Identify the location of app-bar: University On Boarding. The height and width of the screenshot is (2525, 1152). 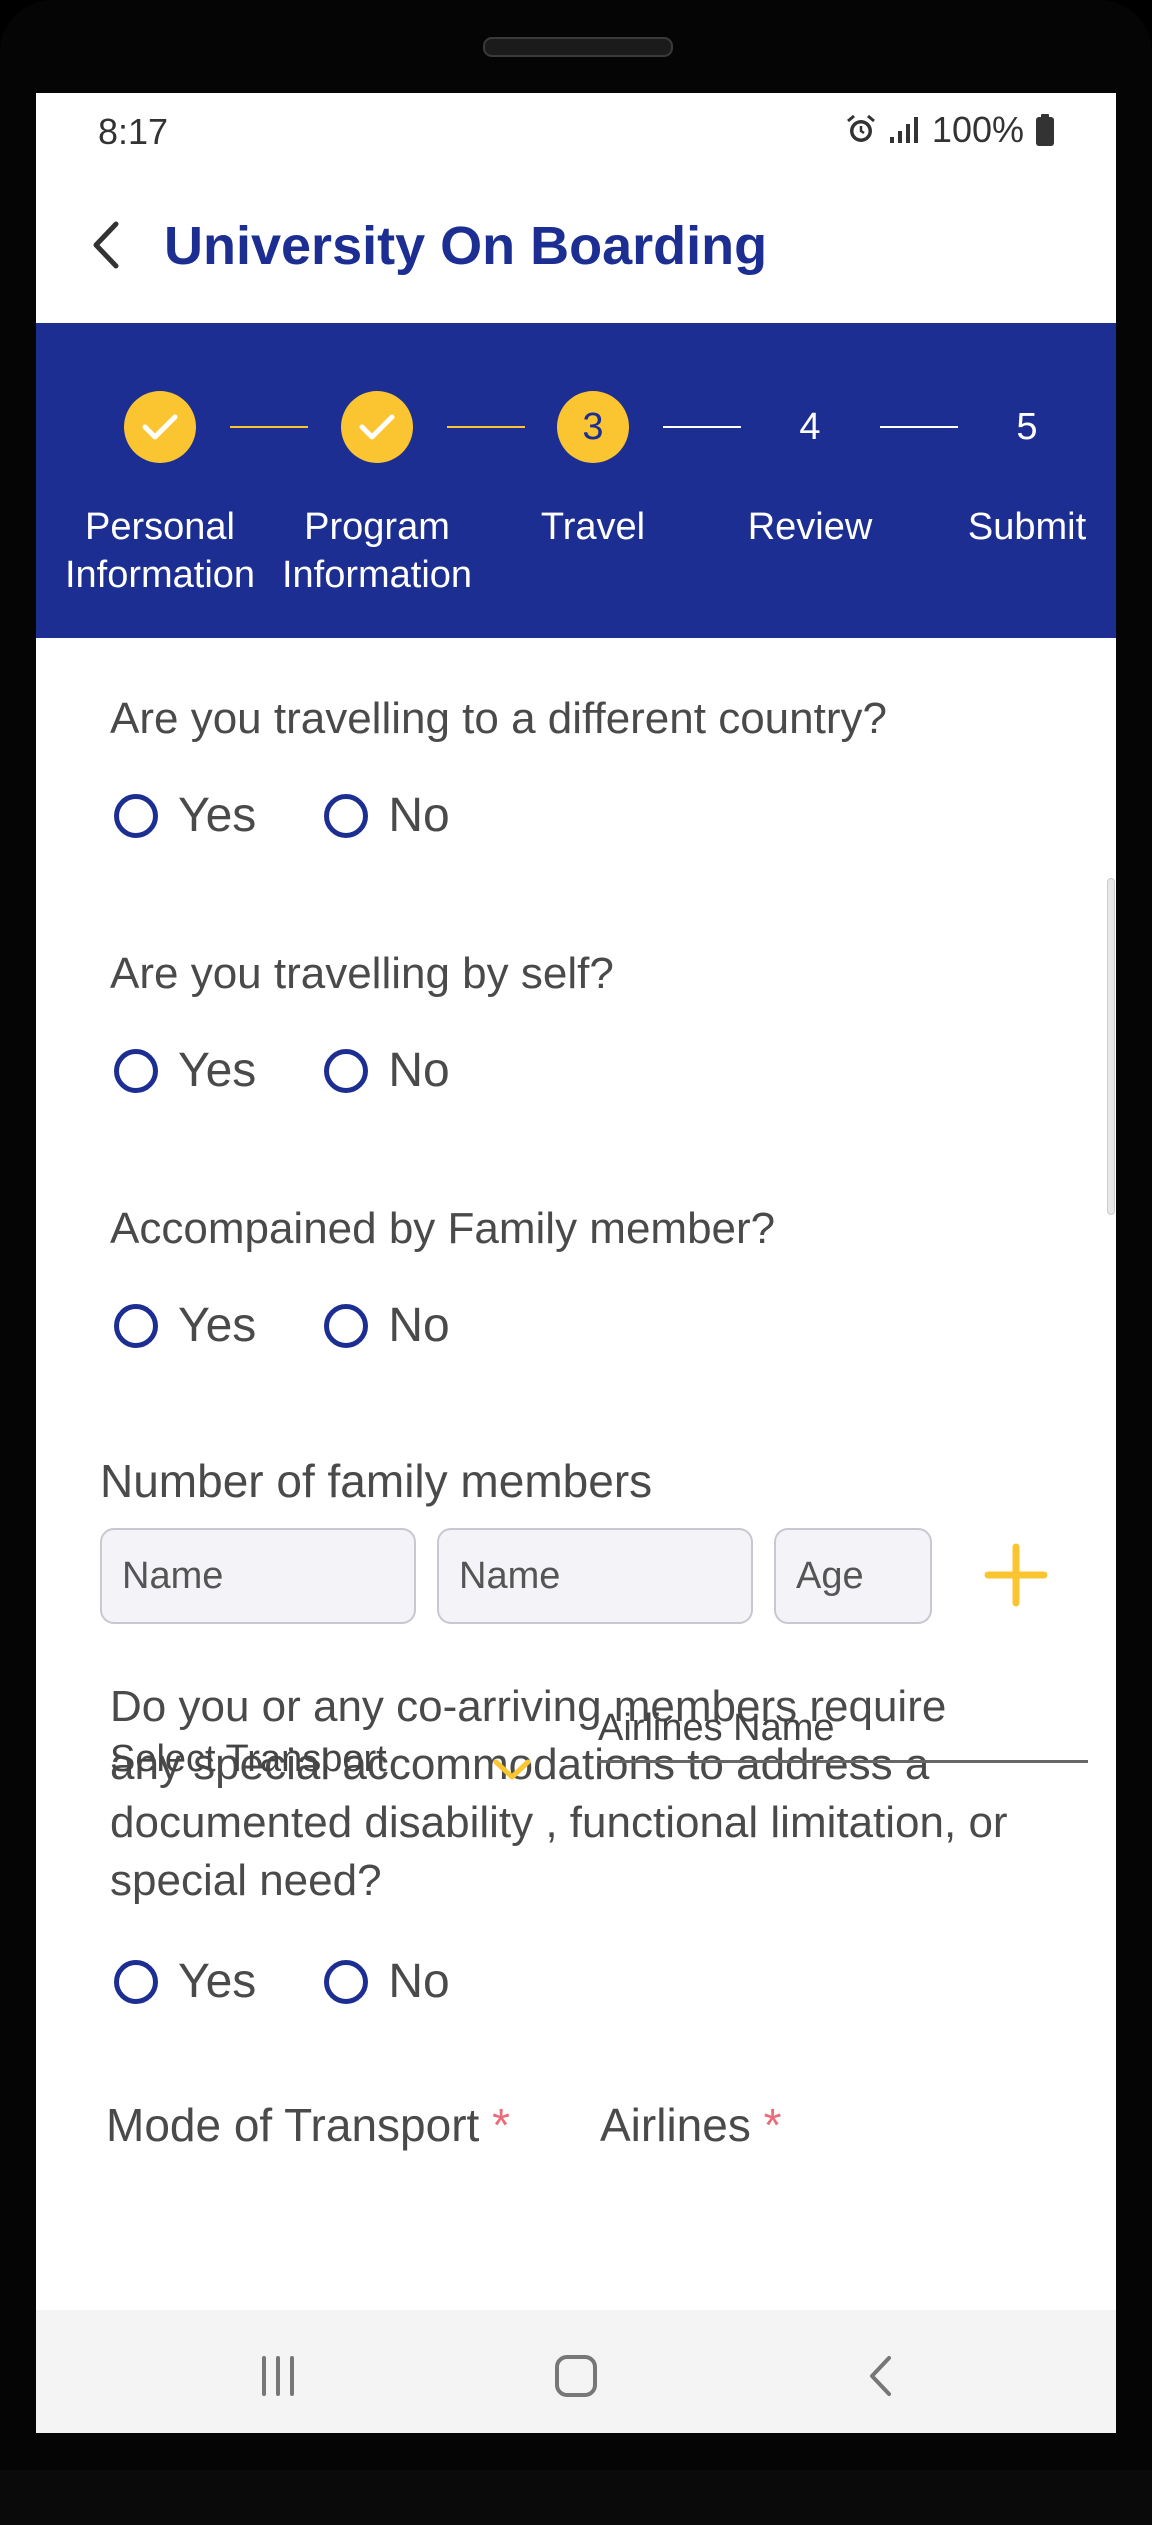
(576, 248).